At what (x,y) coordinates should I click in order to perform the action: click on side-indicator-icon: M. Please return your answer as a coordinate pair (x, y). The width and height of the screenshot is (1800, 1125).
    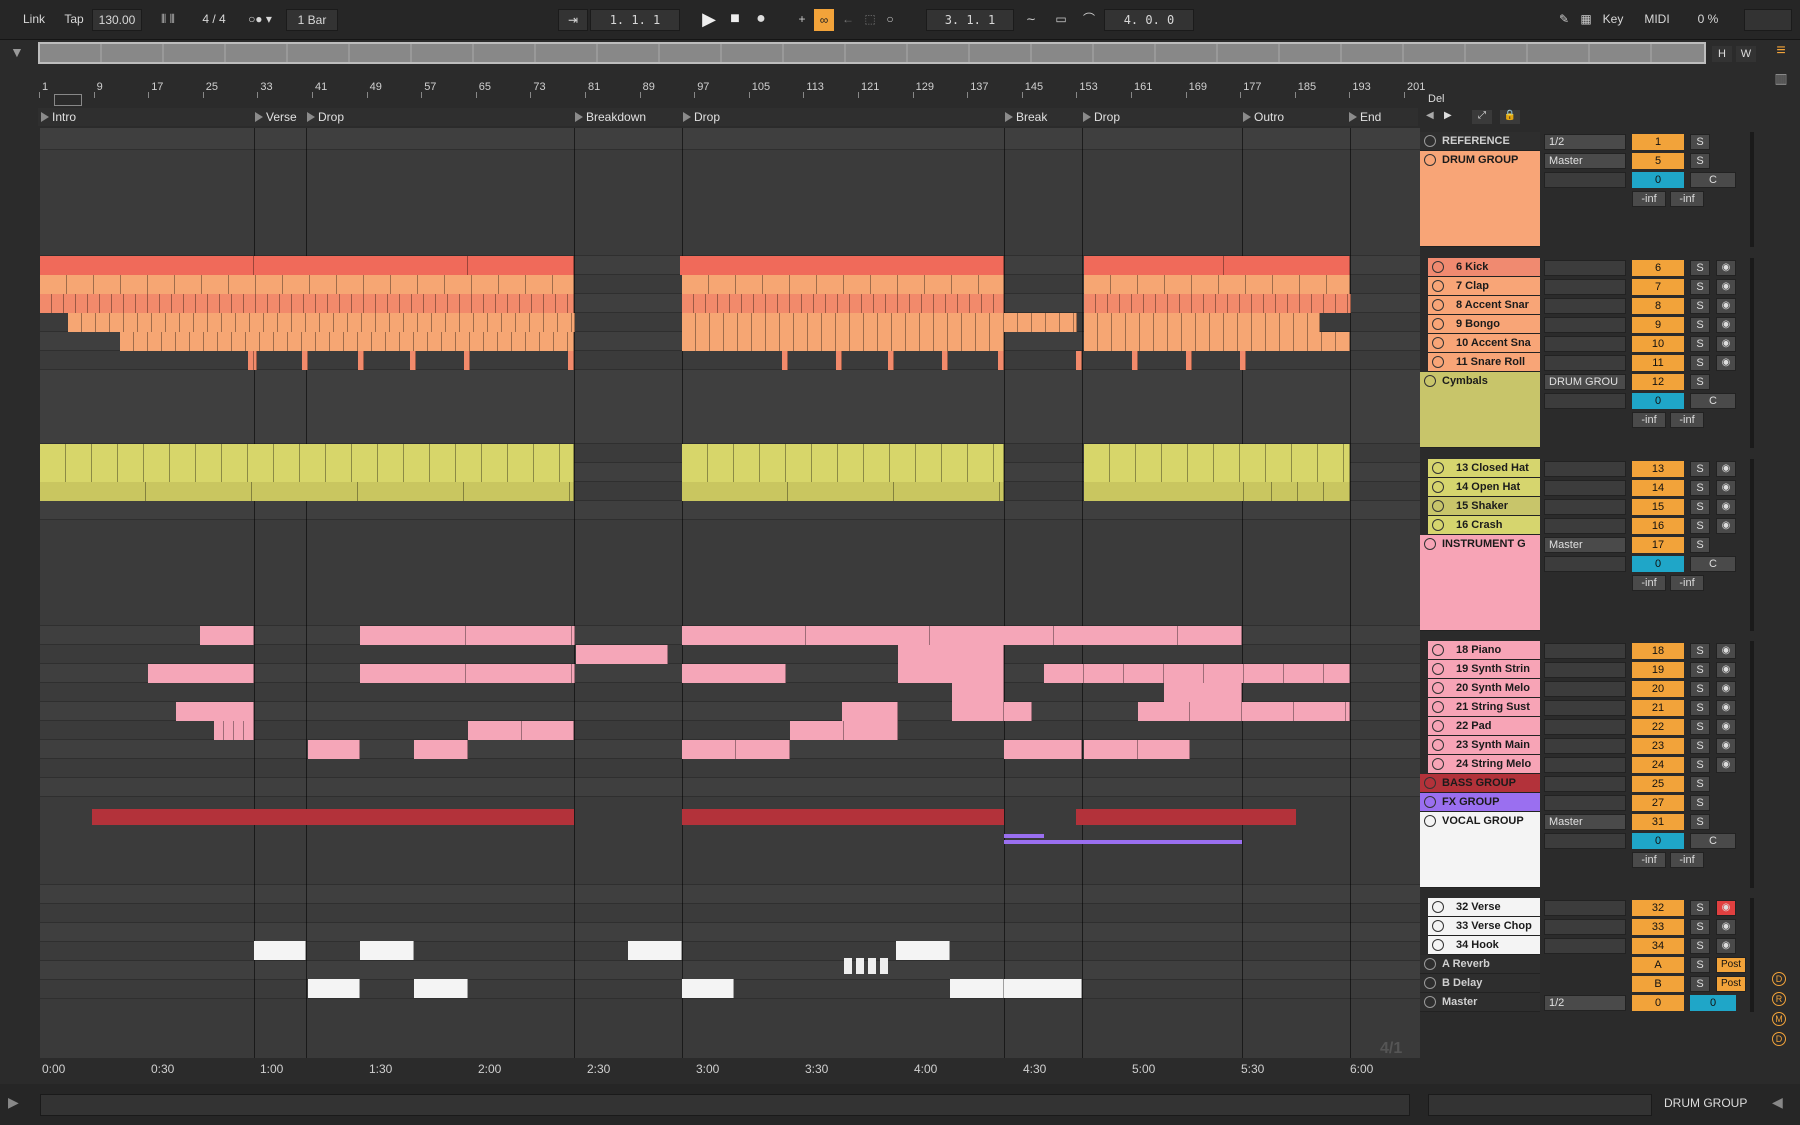
    Looking at the image, I should click on (1779, 1019).